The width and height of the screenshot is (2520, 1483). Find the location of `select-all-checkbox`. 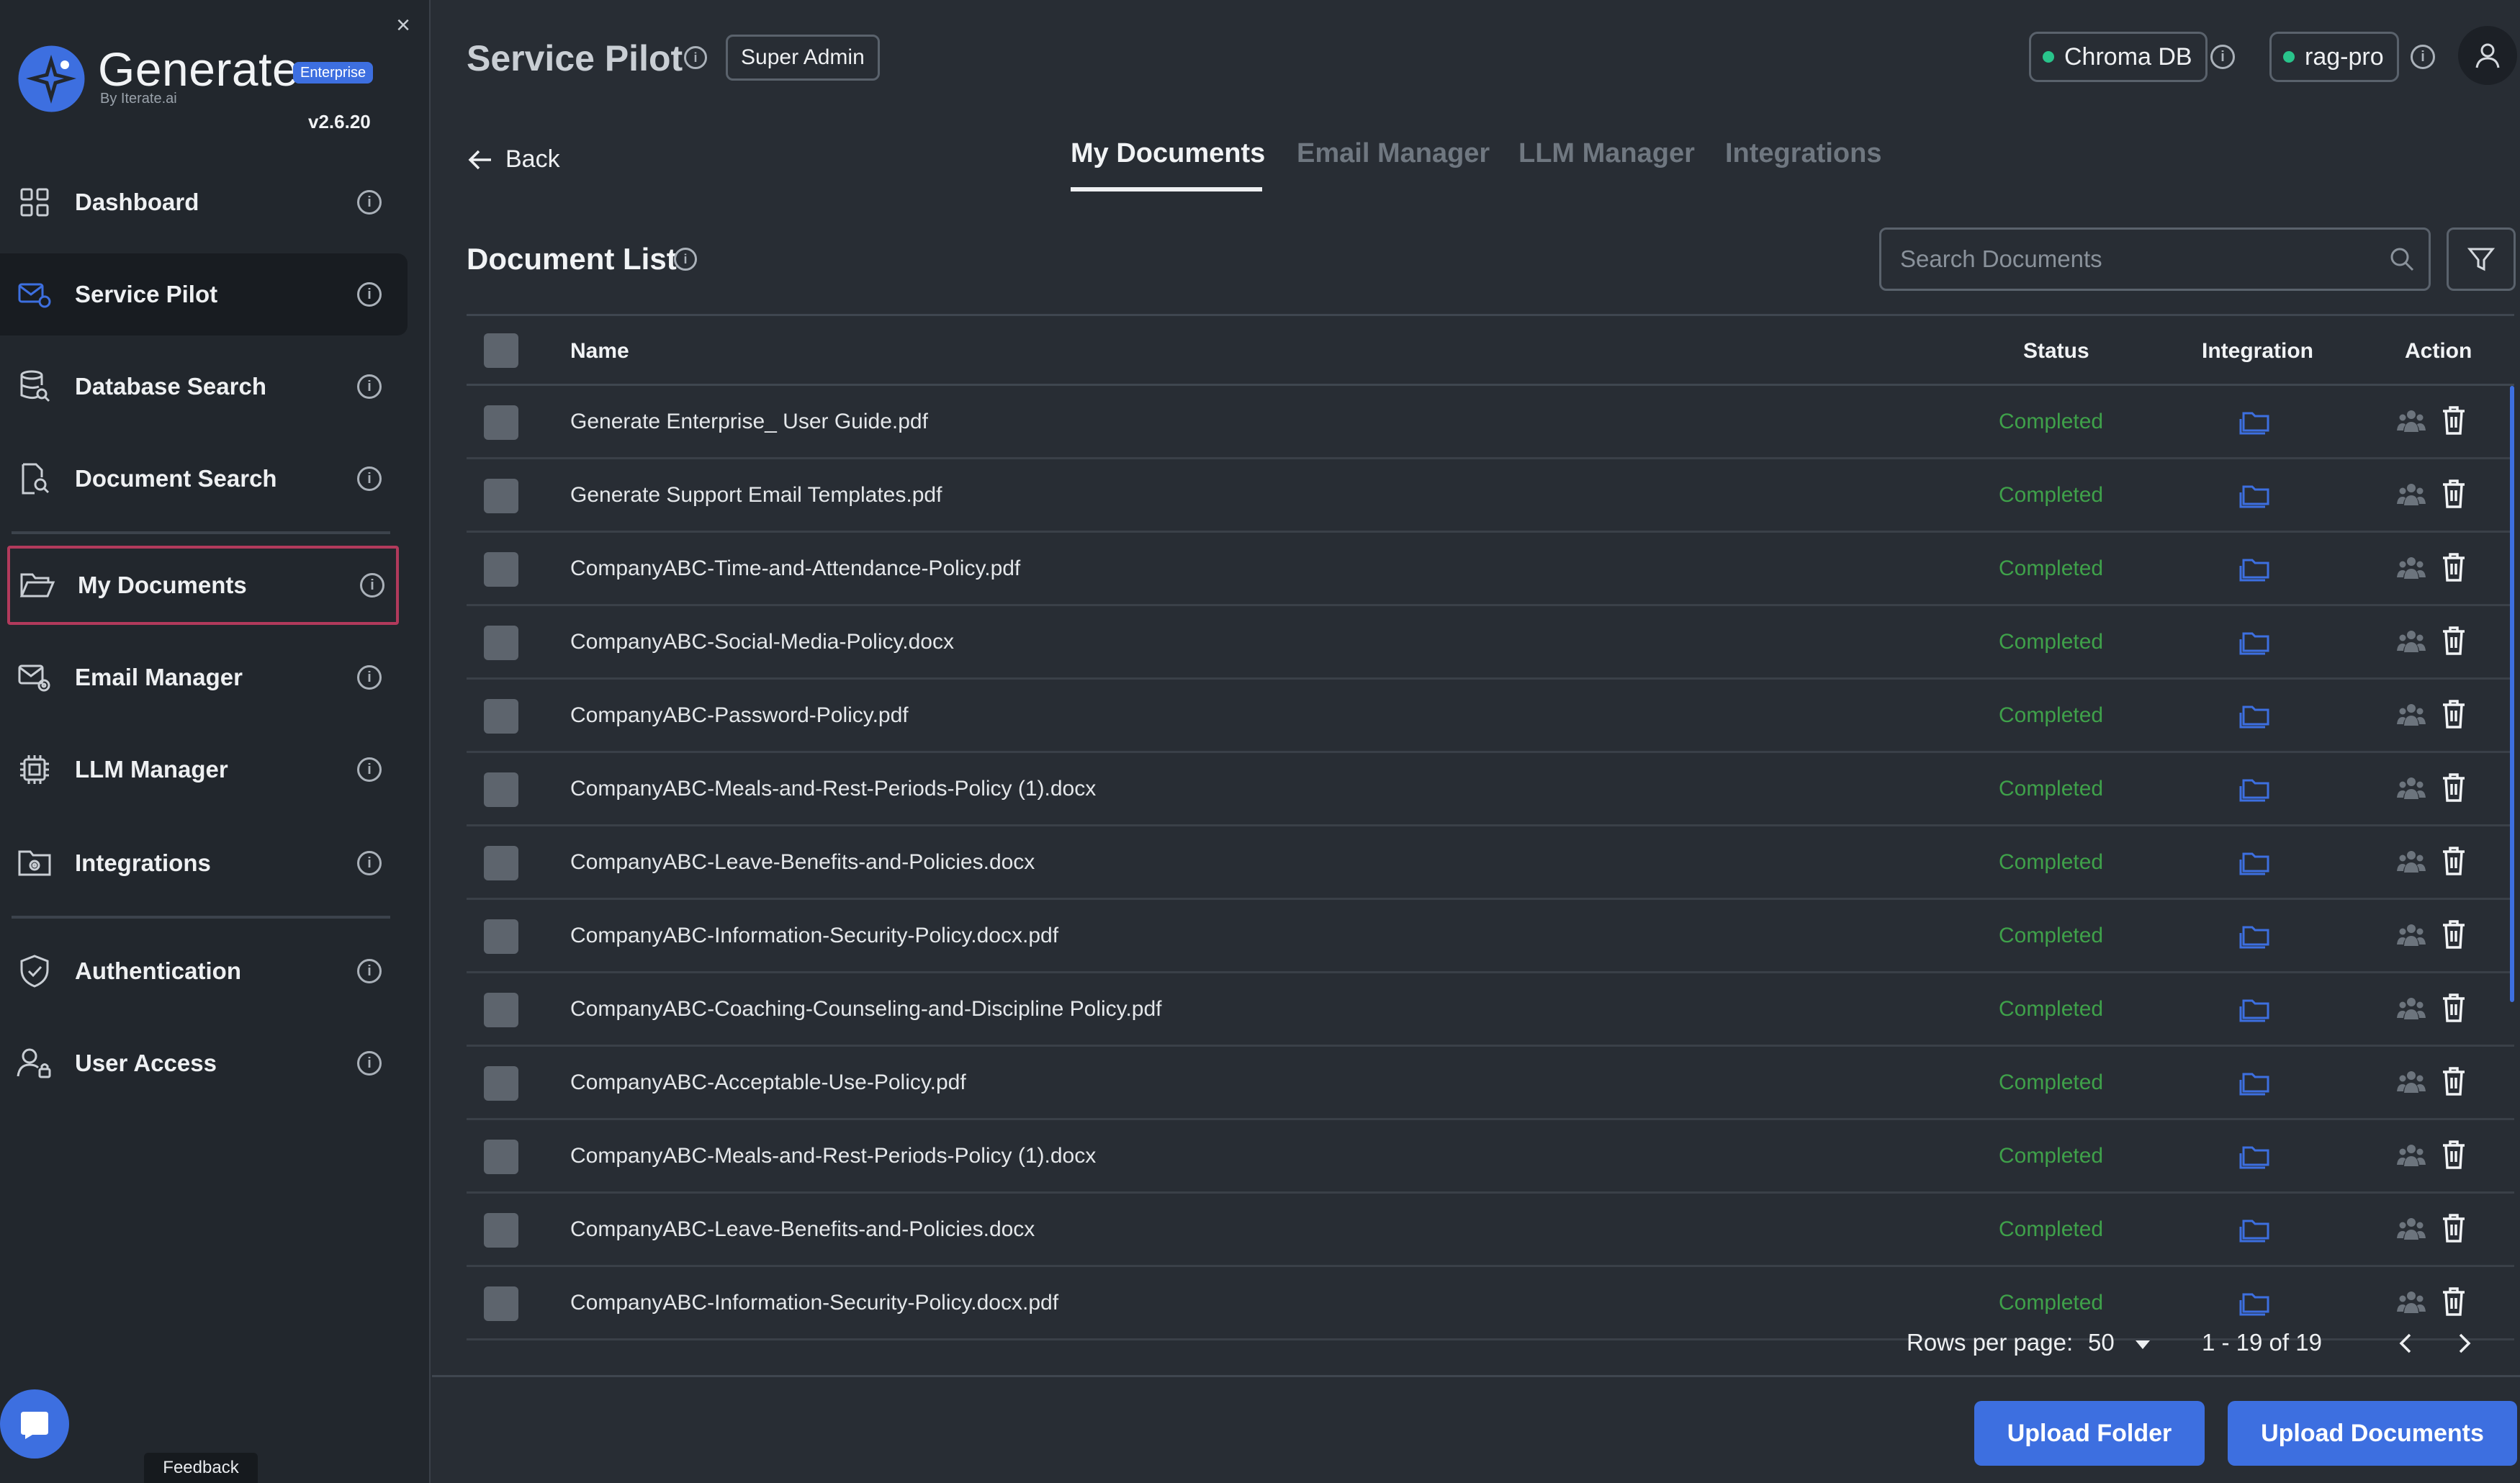

select-all-checkbox is located at coordinates (501, 350).